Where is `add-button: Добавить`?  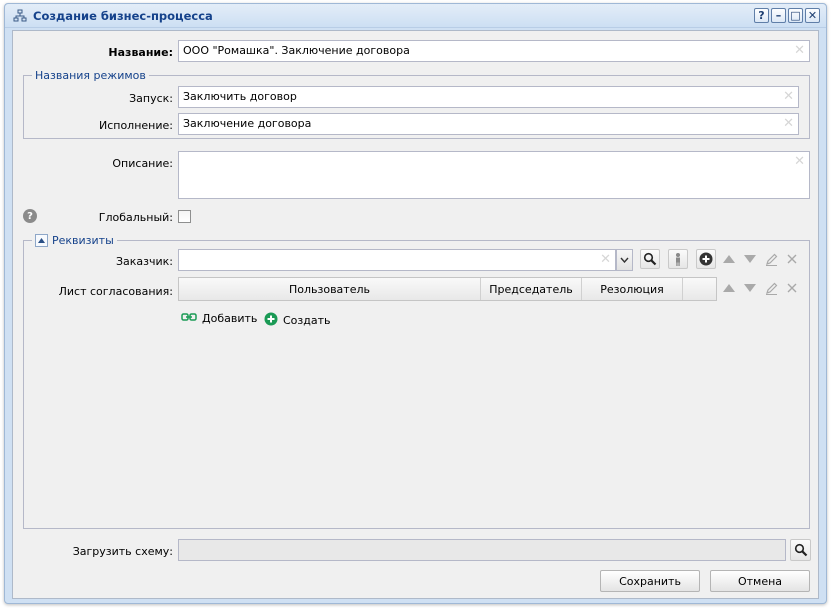
add-button: Добавить is located at coordinates (219, 318).